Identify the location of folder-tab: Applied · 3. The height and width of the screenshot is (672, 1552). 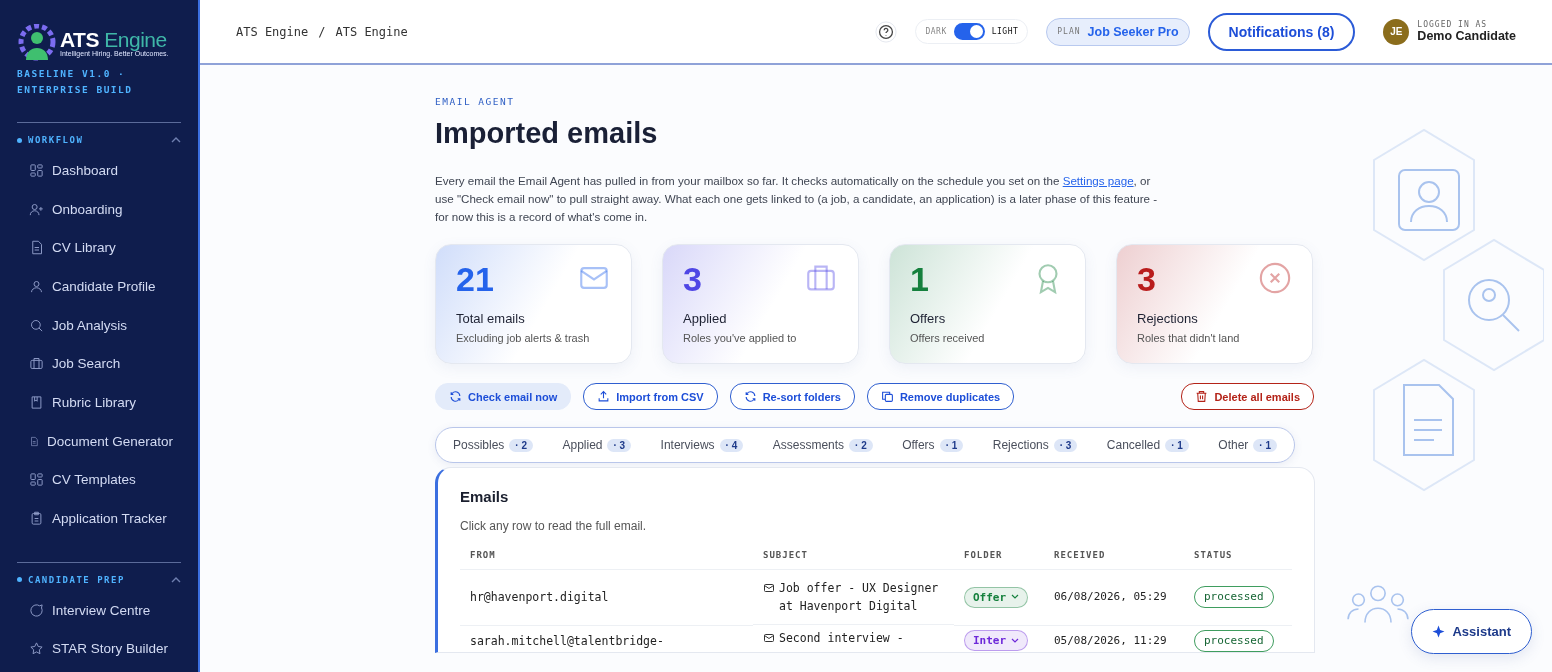
(597, 445).